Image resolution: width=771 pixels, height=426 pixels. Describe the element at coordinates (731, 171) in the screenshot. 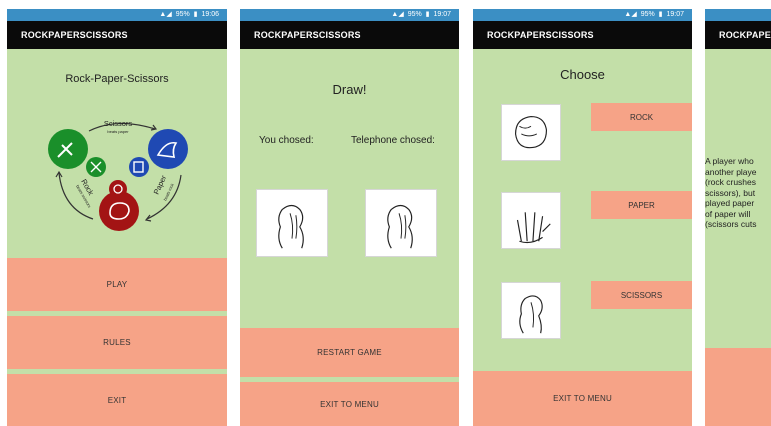

I see `rules-line: another playe` at that location.